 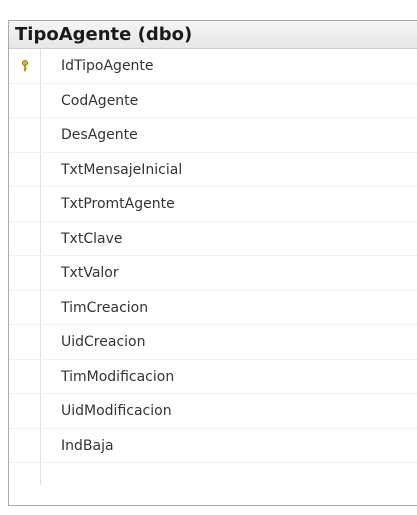 What do you see at coordinates (99, 135) in the screenshot?
I see `column-name: DesAgente` at bounding box center [99, 135].